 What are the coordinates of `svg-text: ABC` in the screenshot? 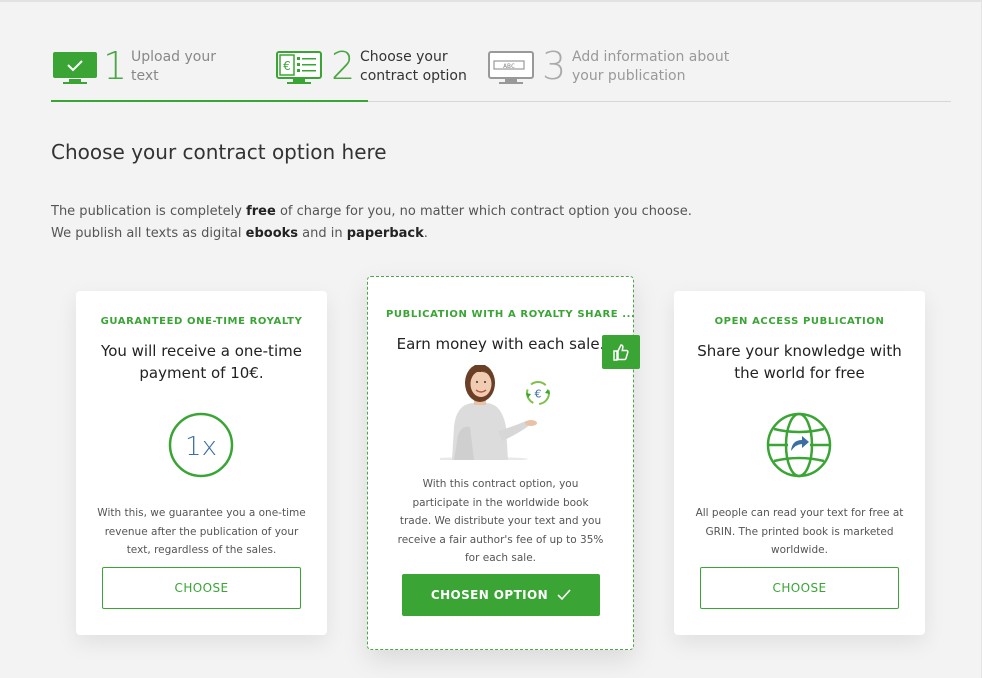 It's located at (509, 66).